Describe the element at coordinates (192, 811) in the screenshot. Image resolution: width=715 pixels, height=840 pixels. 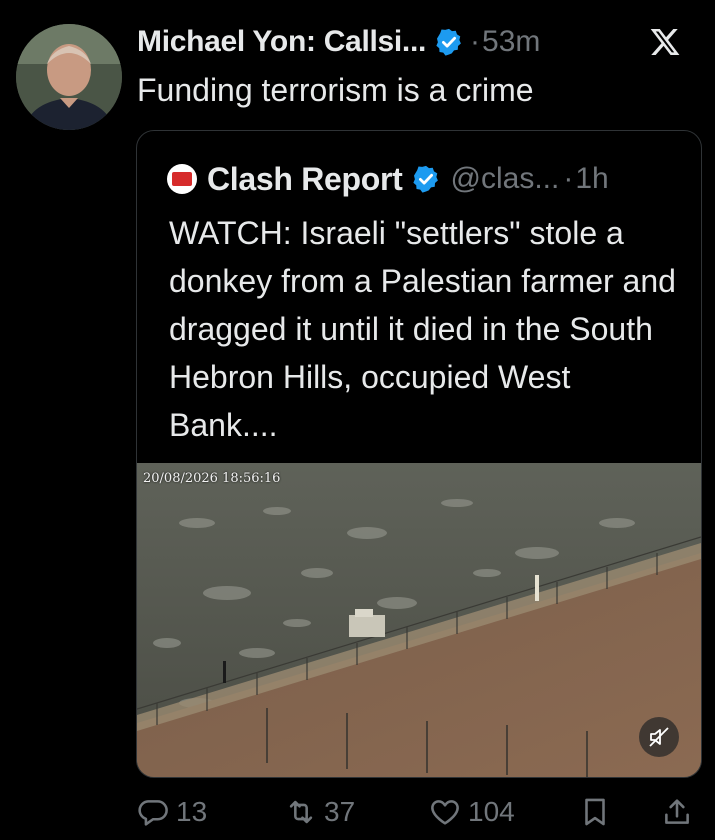
I see `reply-count: 13` at that location.